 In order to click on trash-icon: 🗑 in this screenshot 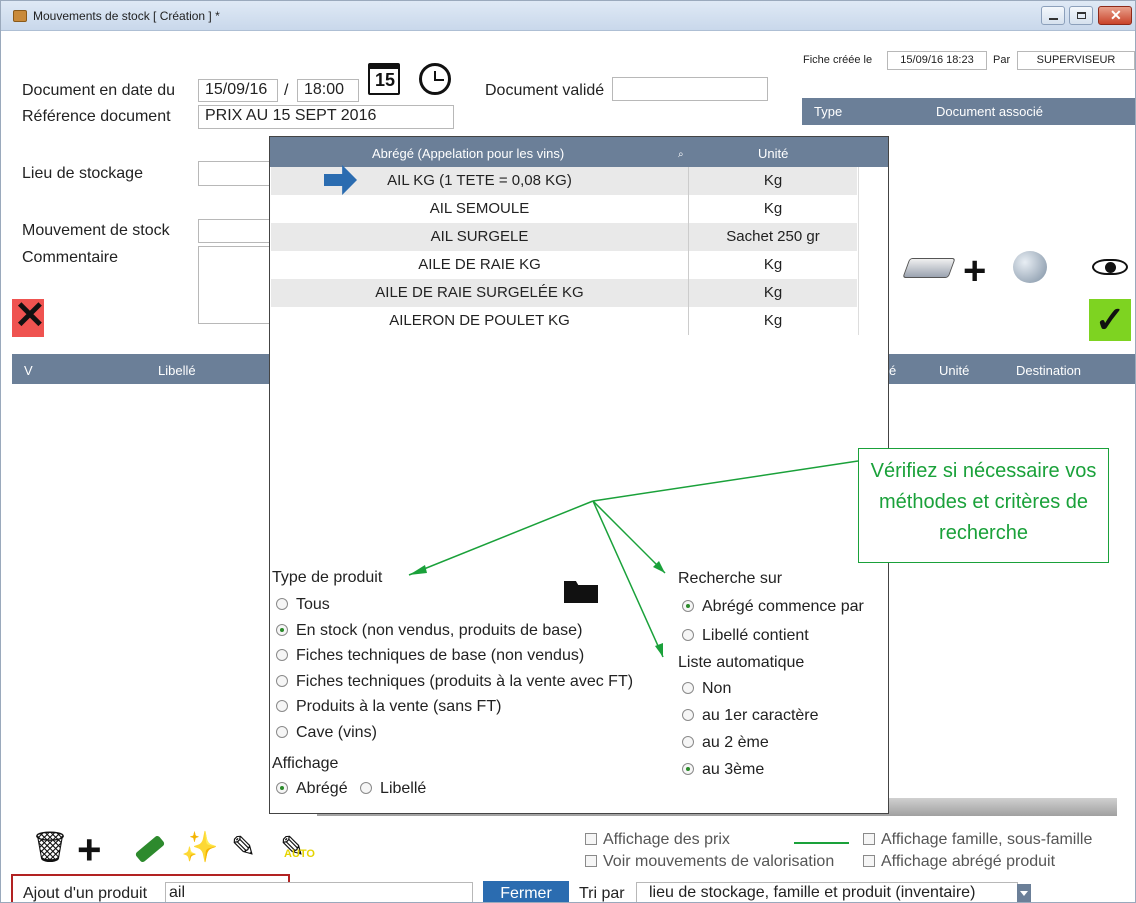, I will do `click(50, 848)`.